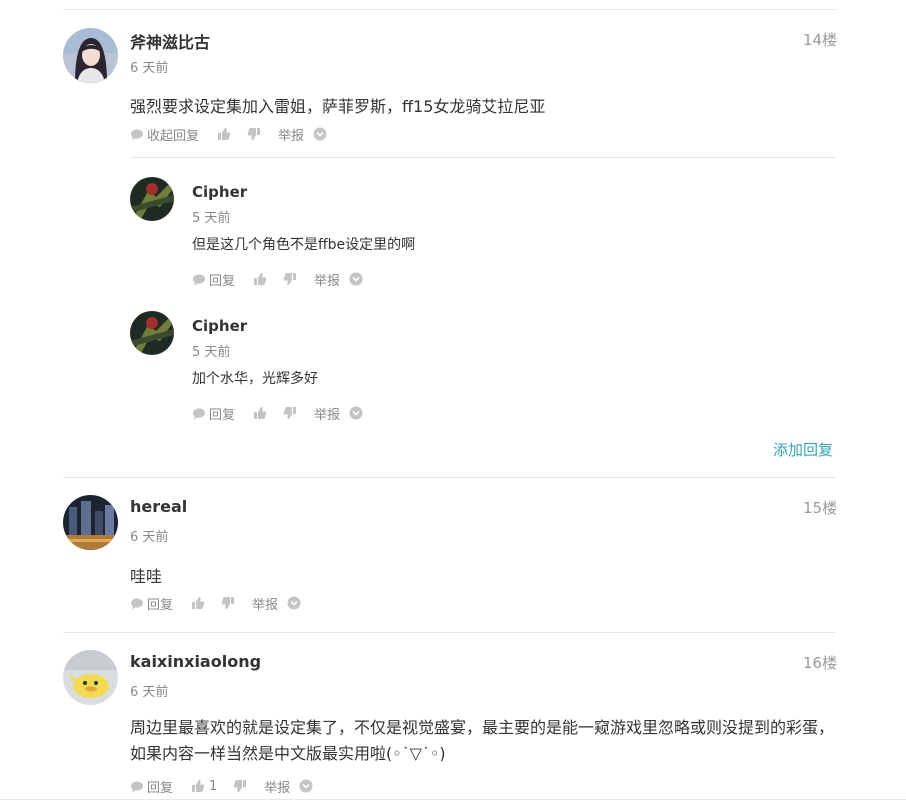 This screenshot has height=801, width=906. What do you see at coordinates (158, 506) in the screenshot?
I see `username: hereal` at bounding box center [158, 506].